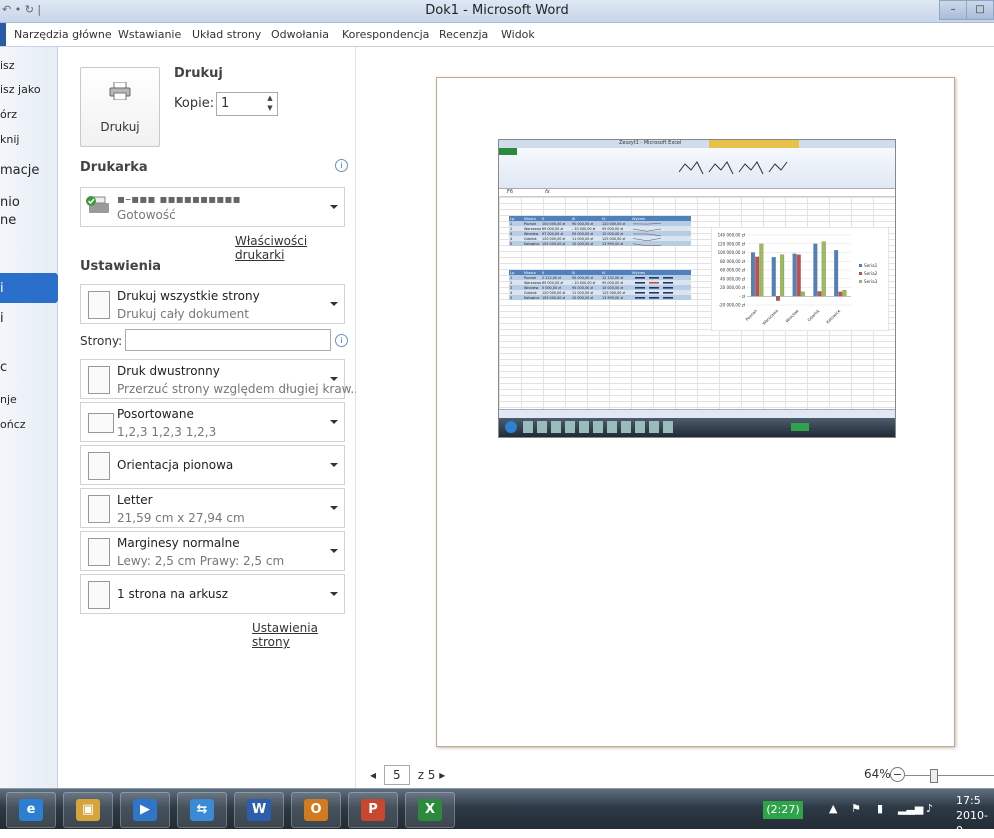 Image resolution: width=994 pixels, height=838 pixels. What do you see at coordinates (600, 272) in the screenshot?
I see `table2-header` at bounding box center [600, 272].